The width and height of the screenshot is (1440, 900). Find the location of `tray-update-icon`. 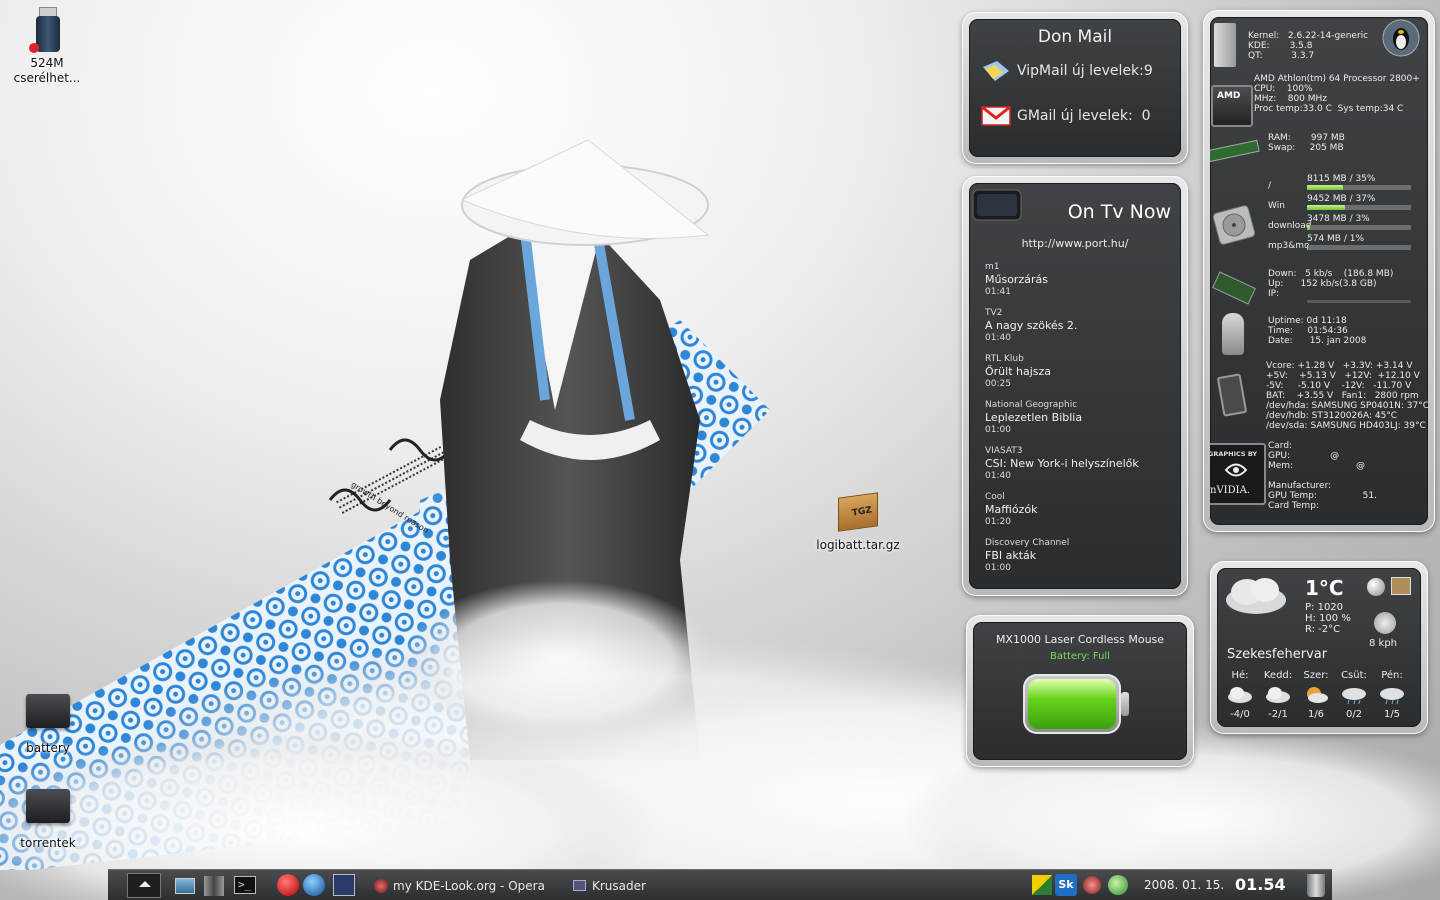

tray-update-icon is located at coordinates (1118, 885).